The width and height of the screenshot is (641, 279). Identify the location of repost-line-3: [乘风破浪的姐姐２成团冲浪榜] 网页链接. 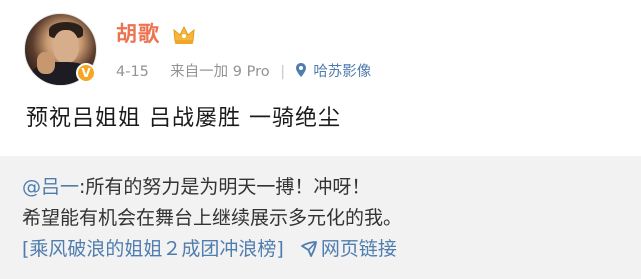
(209, 249).